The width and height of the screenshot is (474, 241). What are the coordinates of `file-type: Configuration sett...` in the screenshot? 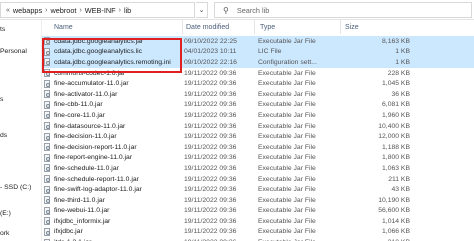 It's located at (287, 62).